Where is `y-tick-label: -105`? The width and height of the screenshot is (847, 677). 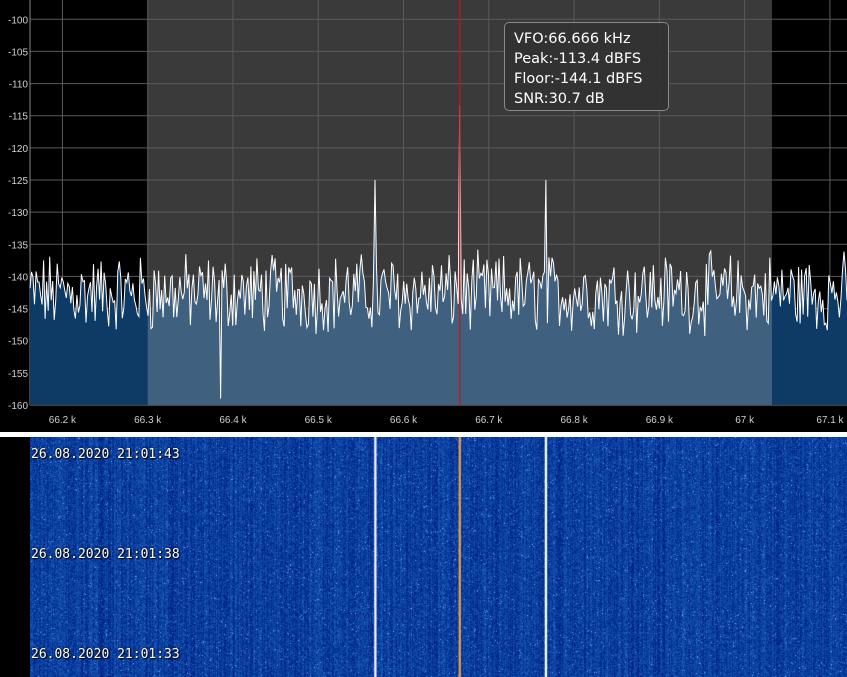 y-tick-label: -105 is located at coordinates (18, 52).